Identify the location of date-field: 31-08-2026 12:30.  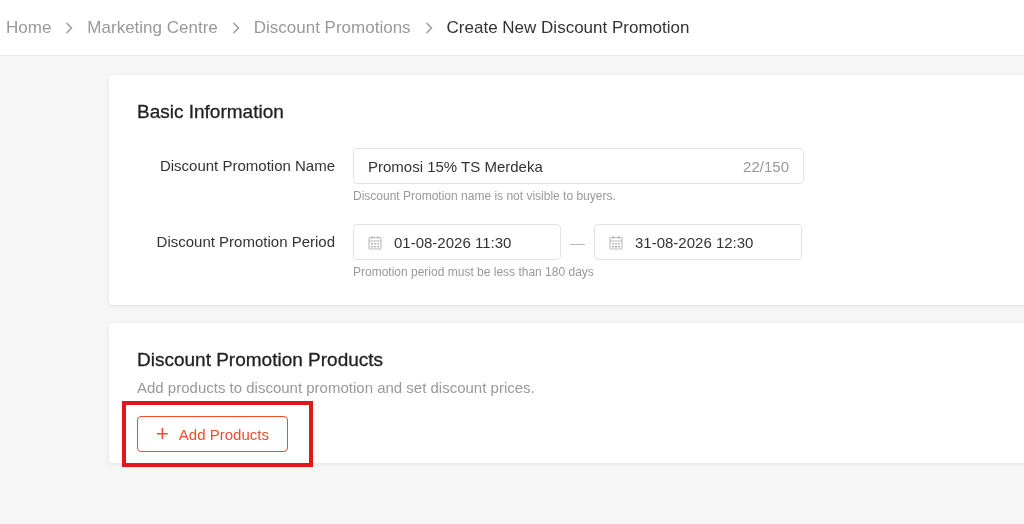
(698, 242).